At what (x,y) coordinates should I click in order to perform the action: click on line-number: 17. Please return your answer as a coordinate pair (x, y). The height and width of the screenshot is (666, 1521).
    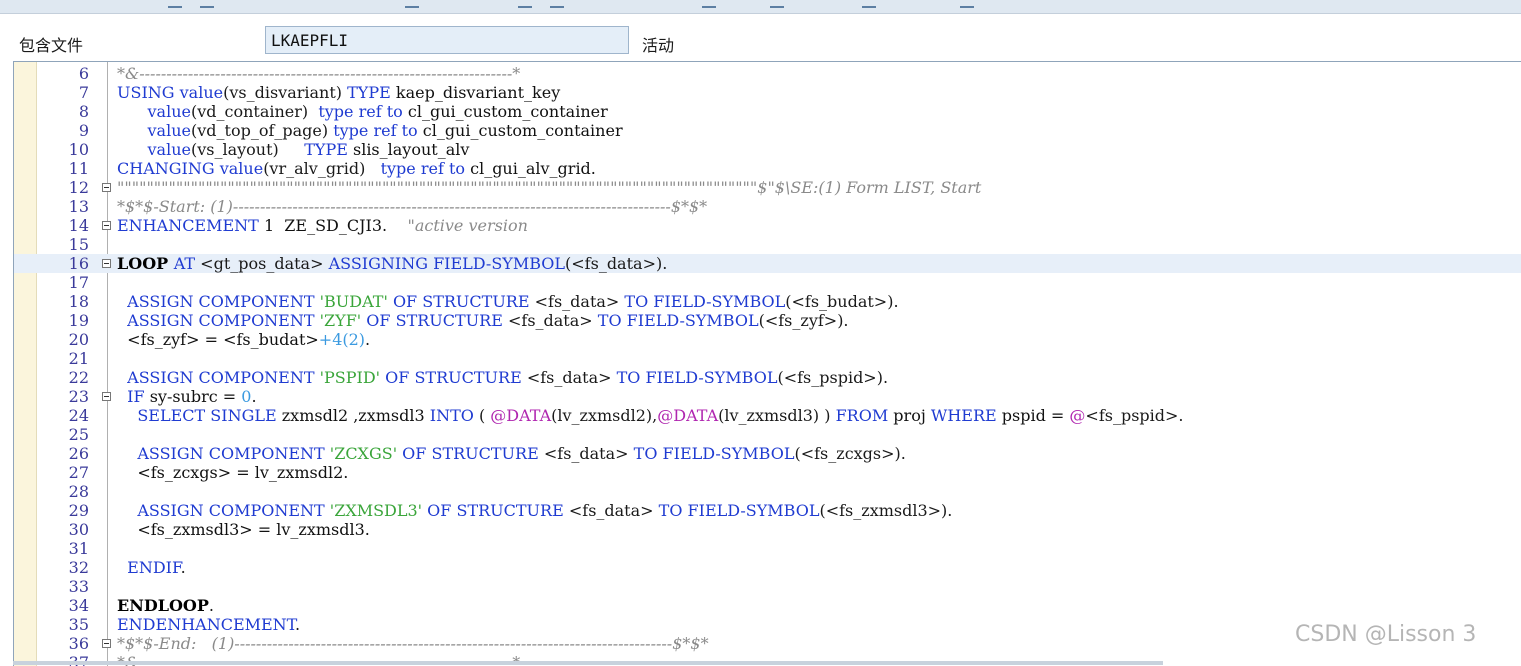
    Looking at the image, I should click on (78, 282).